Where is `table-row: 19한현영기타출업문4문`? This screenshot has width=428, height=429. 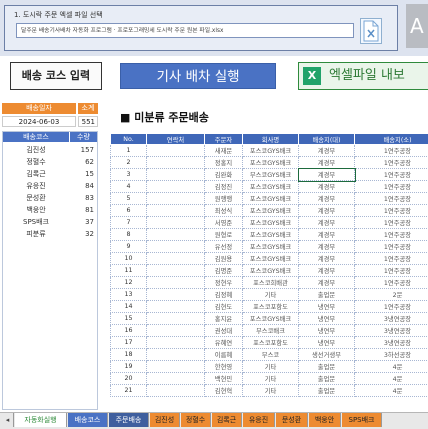 table-row: 19한현영기타출업문4문 is located at coordinates (269, 367).